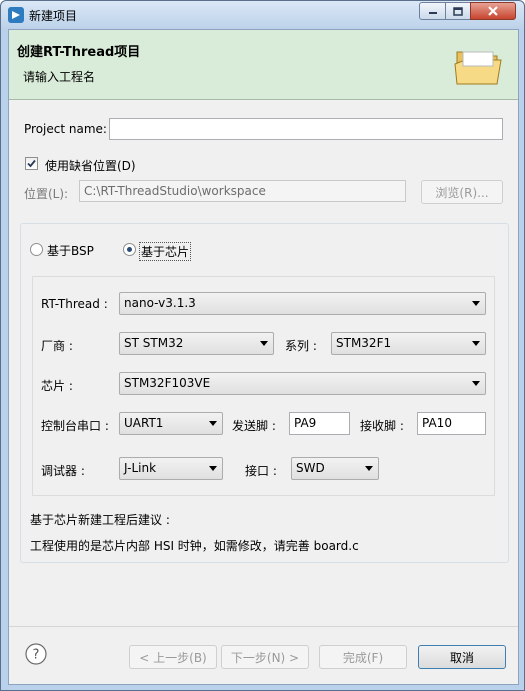 Image resolution: width=525 pixels, height=691 pixels. I want to click on chip-radio, so click(129, 249).